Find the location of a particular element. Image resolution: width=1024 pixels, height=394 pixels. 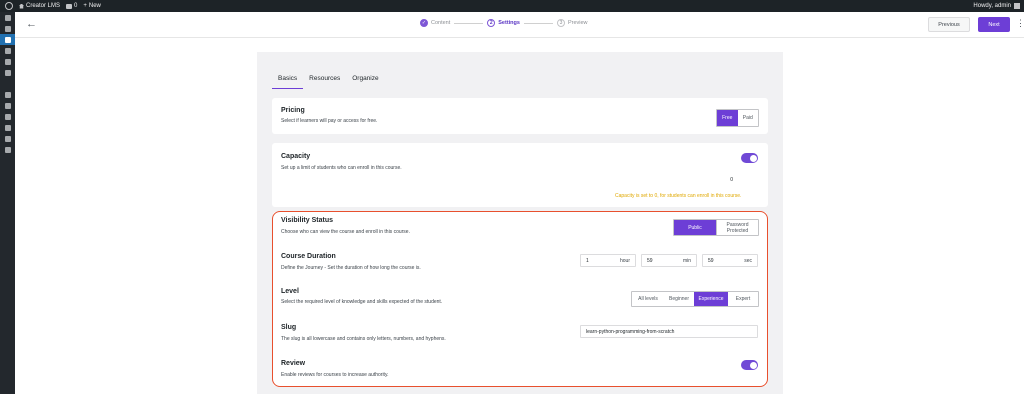

step-number: 3 is located at coordinates (560, 23).